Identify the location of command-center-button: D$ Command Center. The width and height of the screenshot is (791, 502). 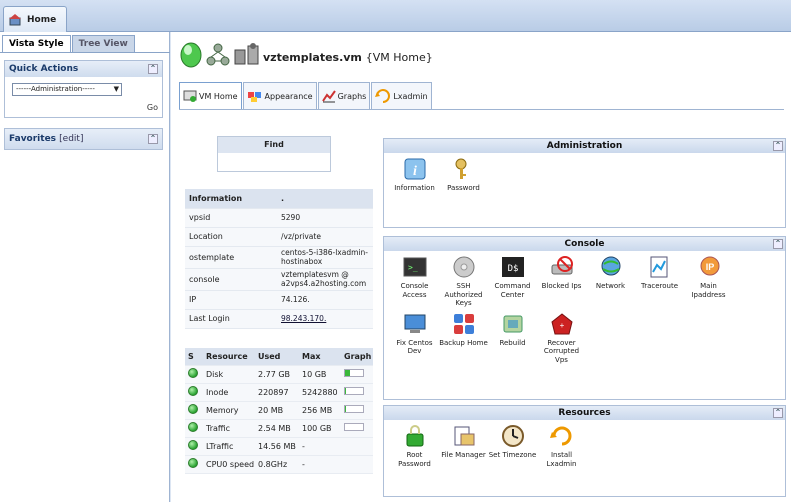
(512, 281).